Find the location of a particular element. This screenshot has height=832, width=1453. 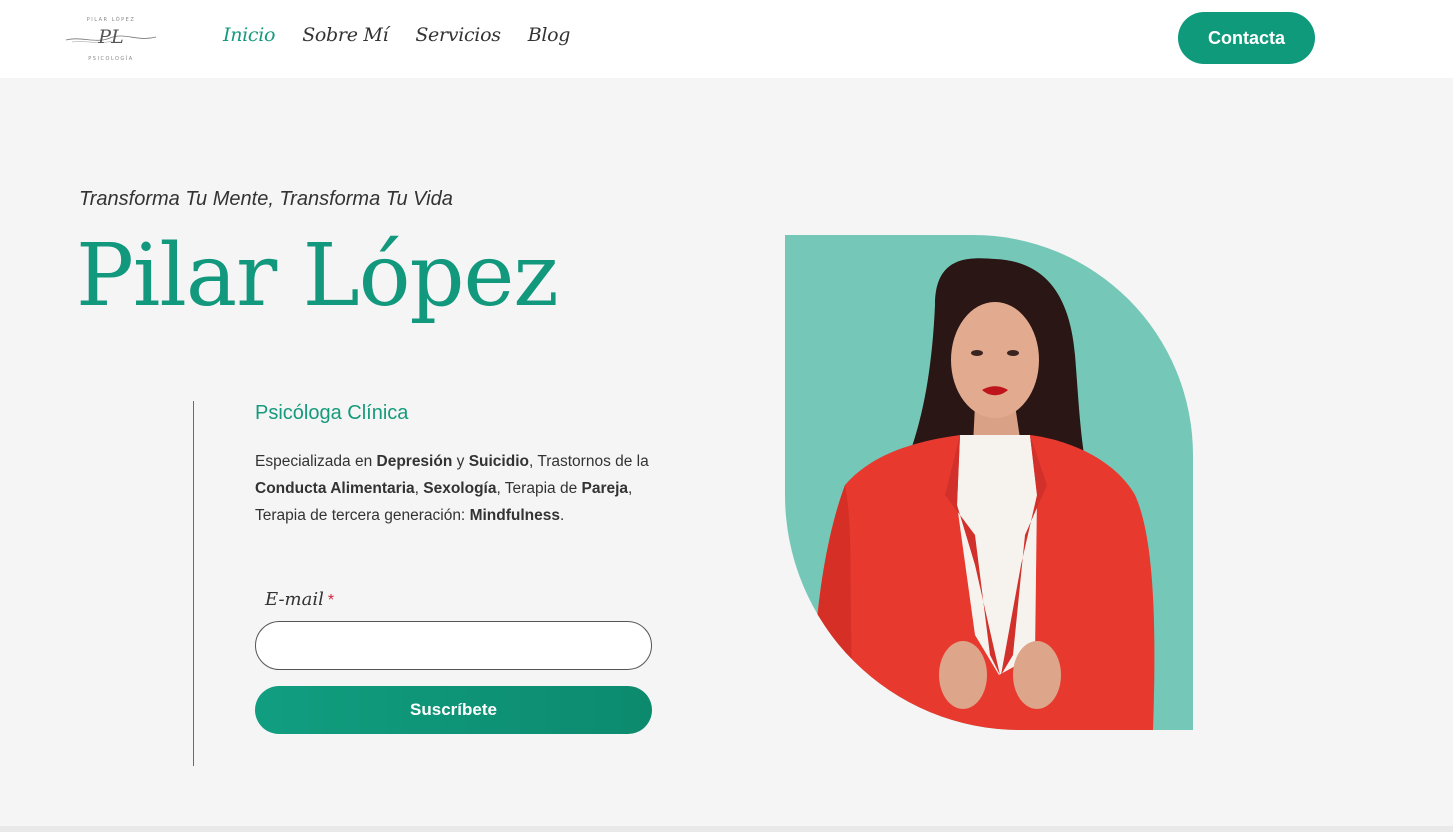

desc-bold: Pareja is located at coordinates (605, 488).